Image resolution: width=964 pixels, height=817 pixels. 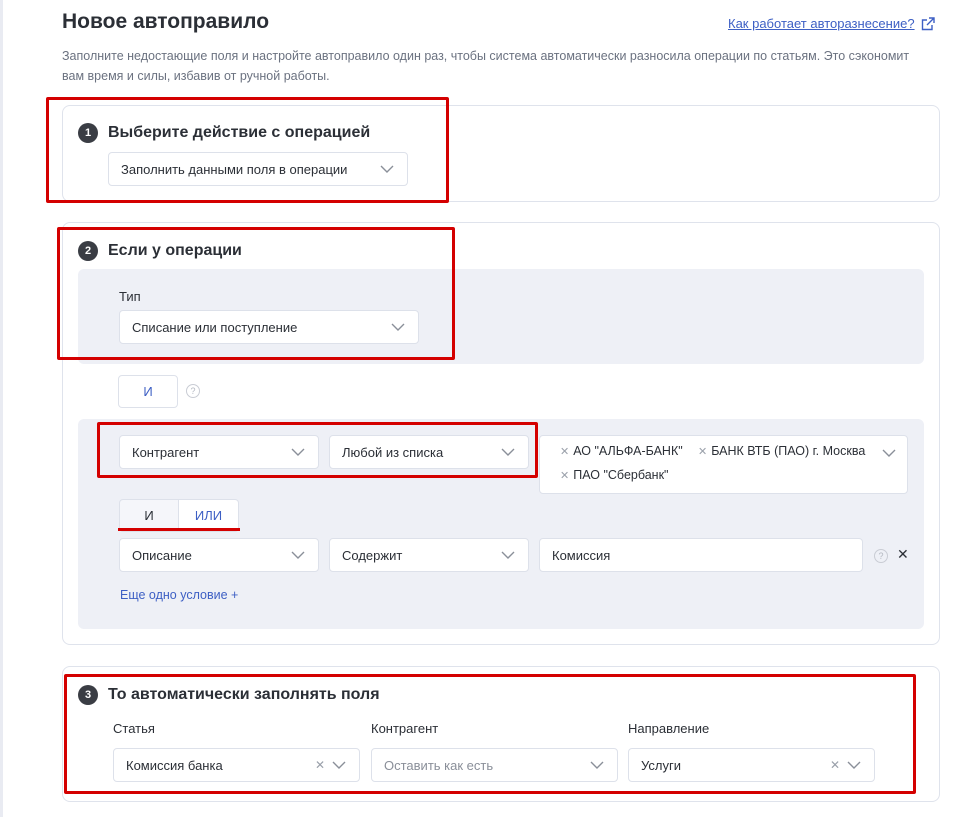 What do you see at coordinates (88, 251) in the screenshot?
I see `step2-number: 2` at bounding box center [88, 251].